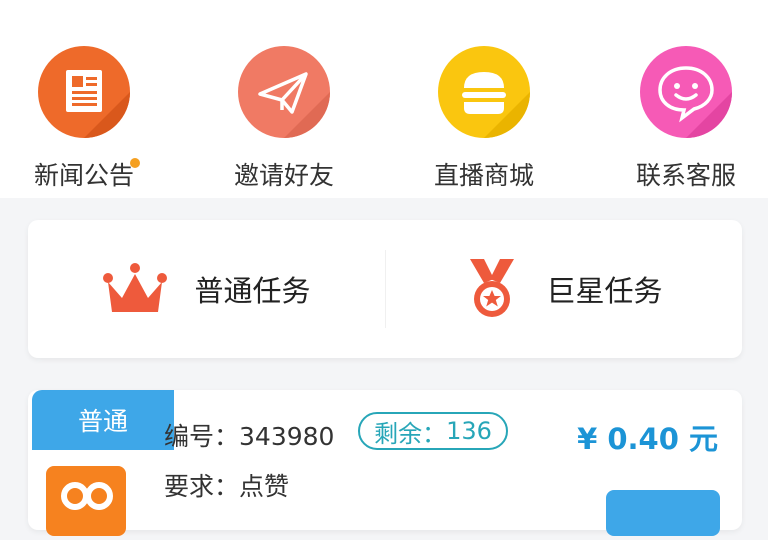 Image resolution: width=768 pixels, height=540 pixels. I want to click on crown-icon, so click(135, 287).